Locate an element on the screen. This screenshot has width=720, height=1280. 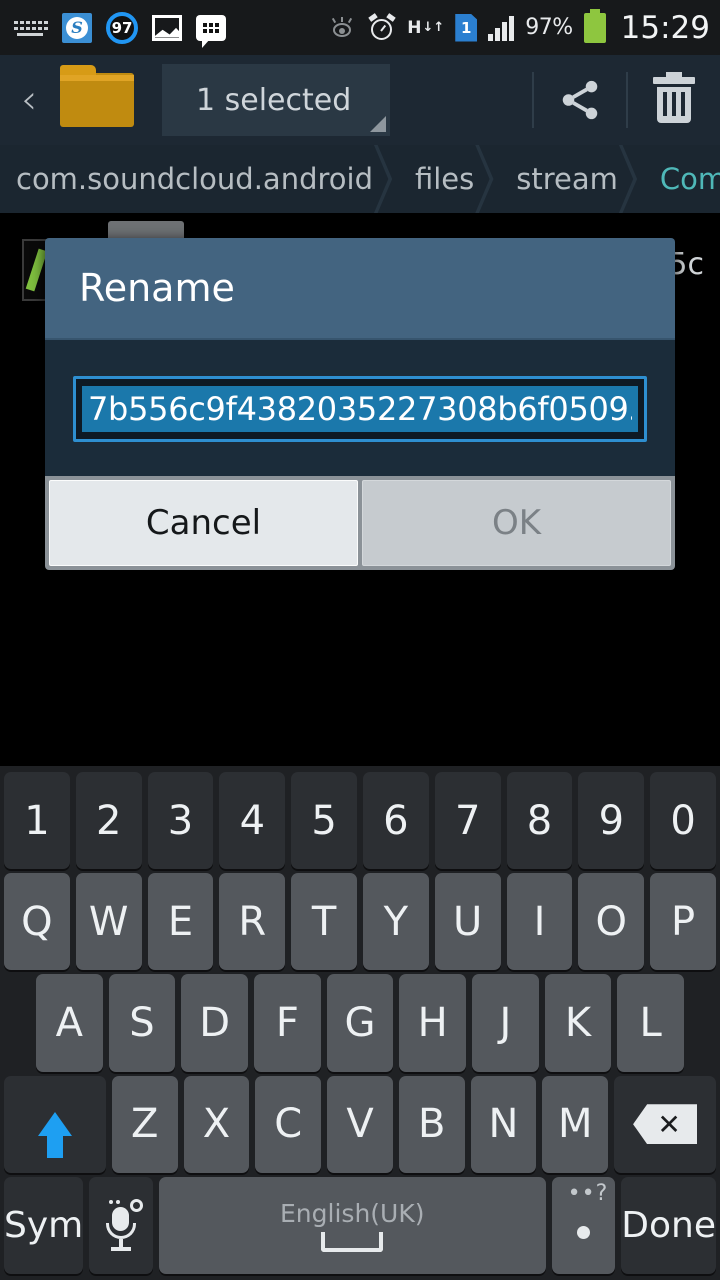
key-2: 2 is located at coordinates (108, 821).